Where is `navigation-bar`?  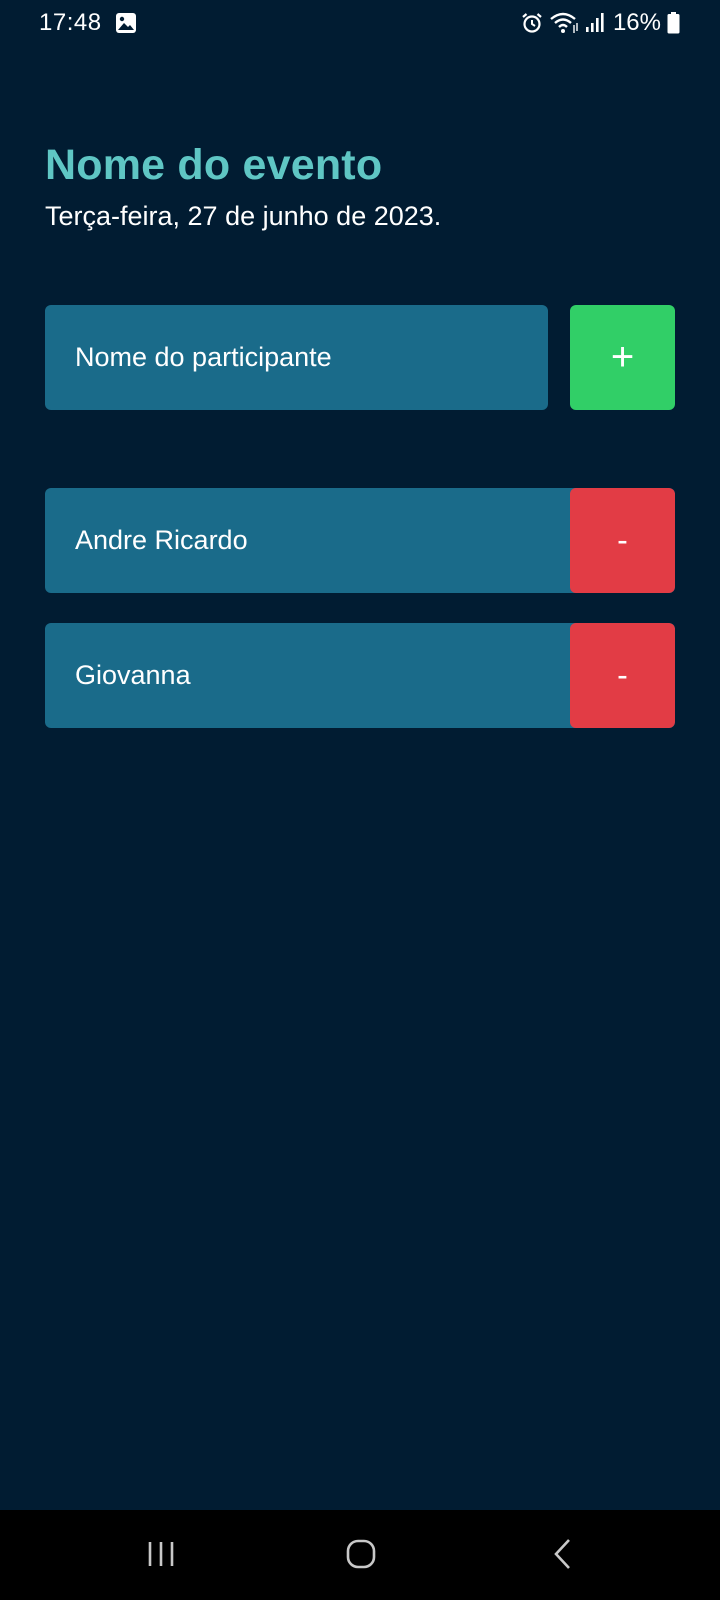 navigation-bar is located at coordinates (360, 1555).